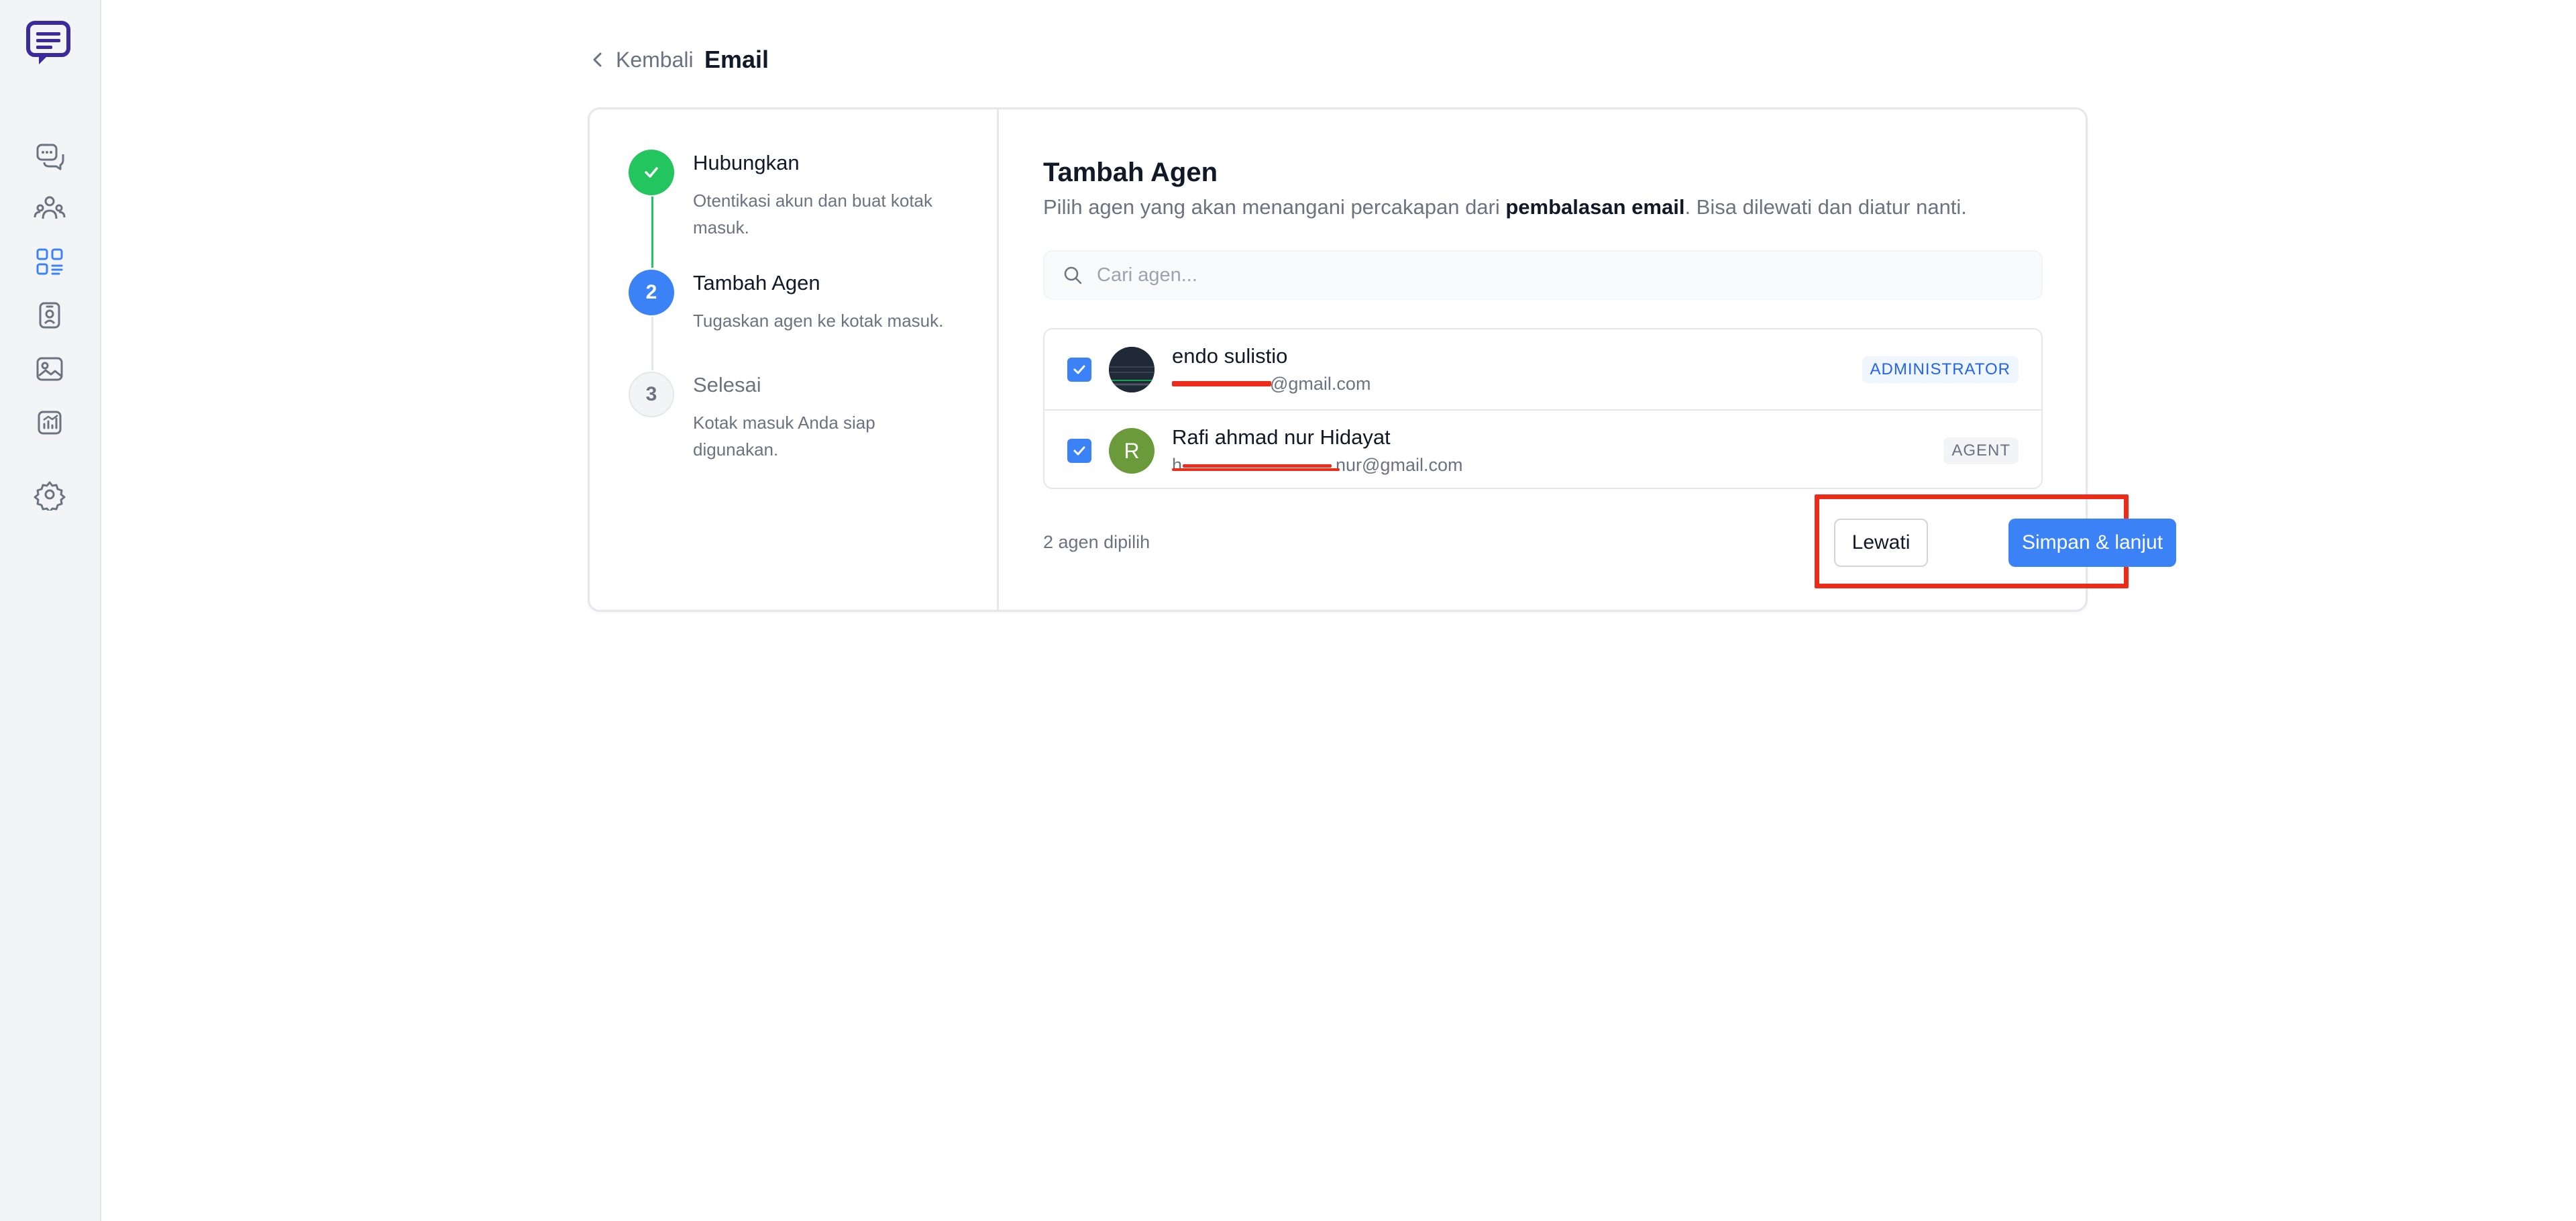  Describe the element at coordinates (49, 43) in the screenshot. I see `app-logo-icon` at that location.